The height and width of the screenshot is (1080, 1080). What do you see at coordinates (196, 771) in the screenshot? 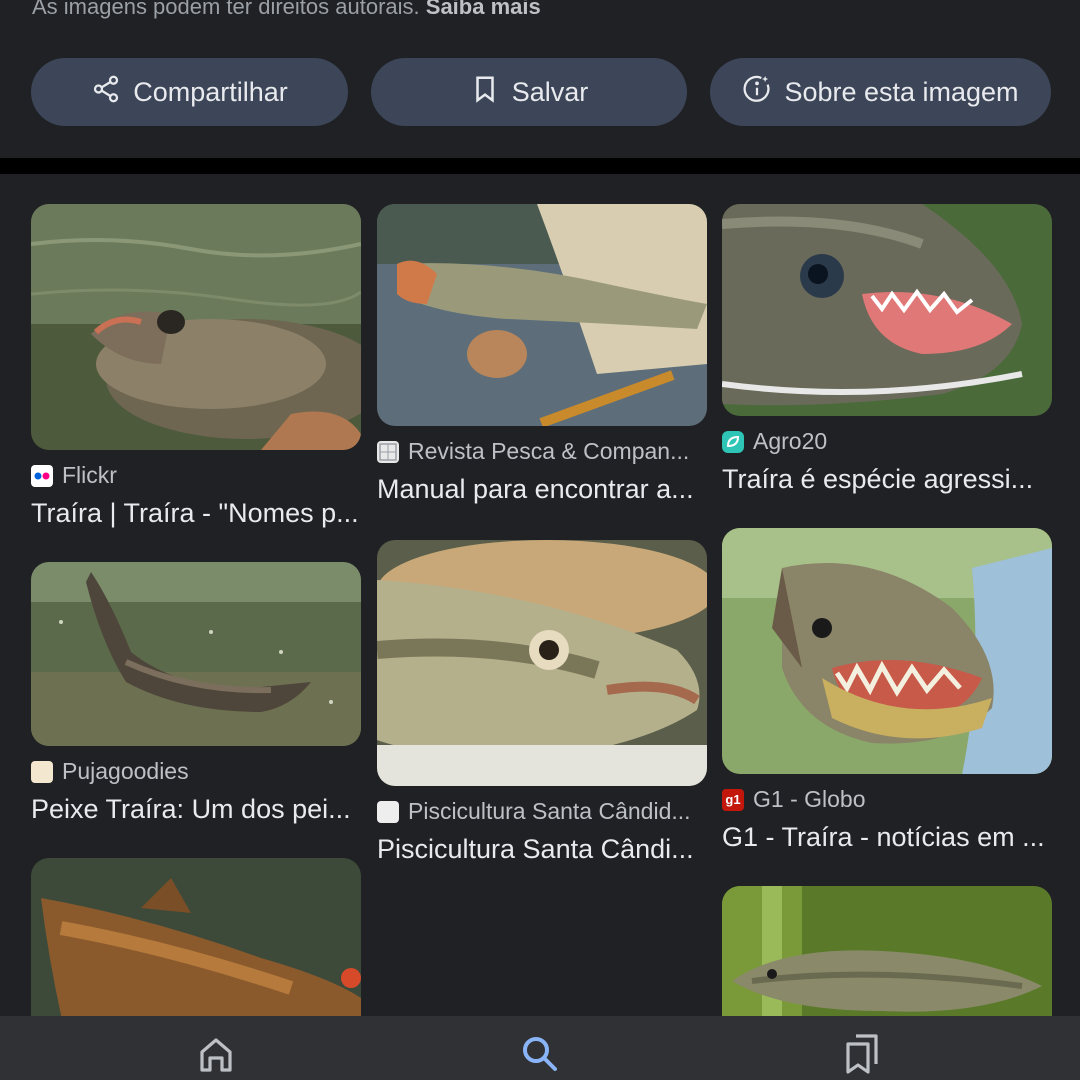
I see `result-source: Pujagoodies` at bounding box center [196, 771].